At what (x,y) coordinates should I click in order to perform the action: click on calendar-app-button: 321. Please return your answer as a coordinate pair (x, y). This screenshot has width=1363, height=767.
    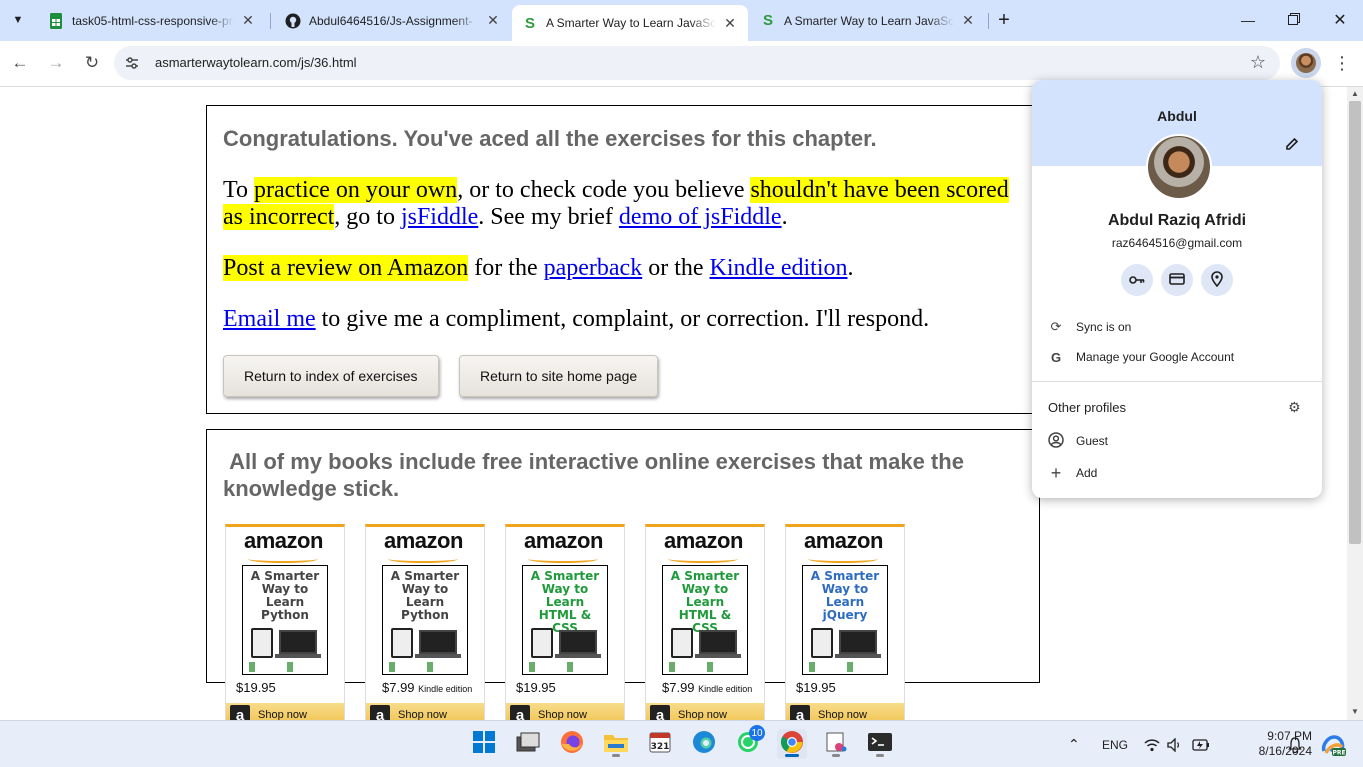
    Looking at the image, I should click on (660, 744).